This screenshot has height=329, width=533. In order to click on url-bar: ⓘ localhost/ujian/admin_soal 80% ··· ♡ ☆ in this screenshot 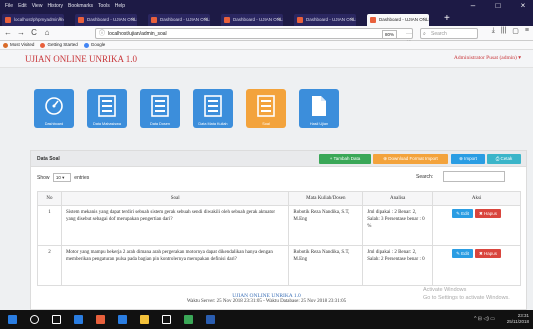, I will do `click(254, 42)`.